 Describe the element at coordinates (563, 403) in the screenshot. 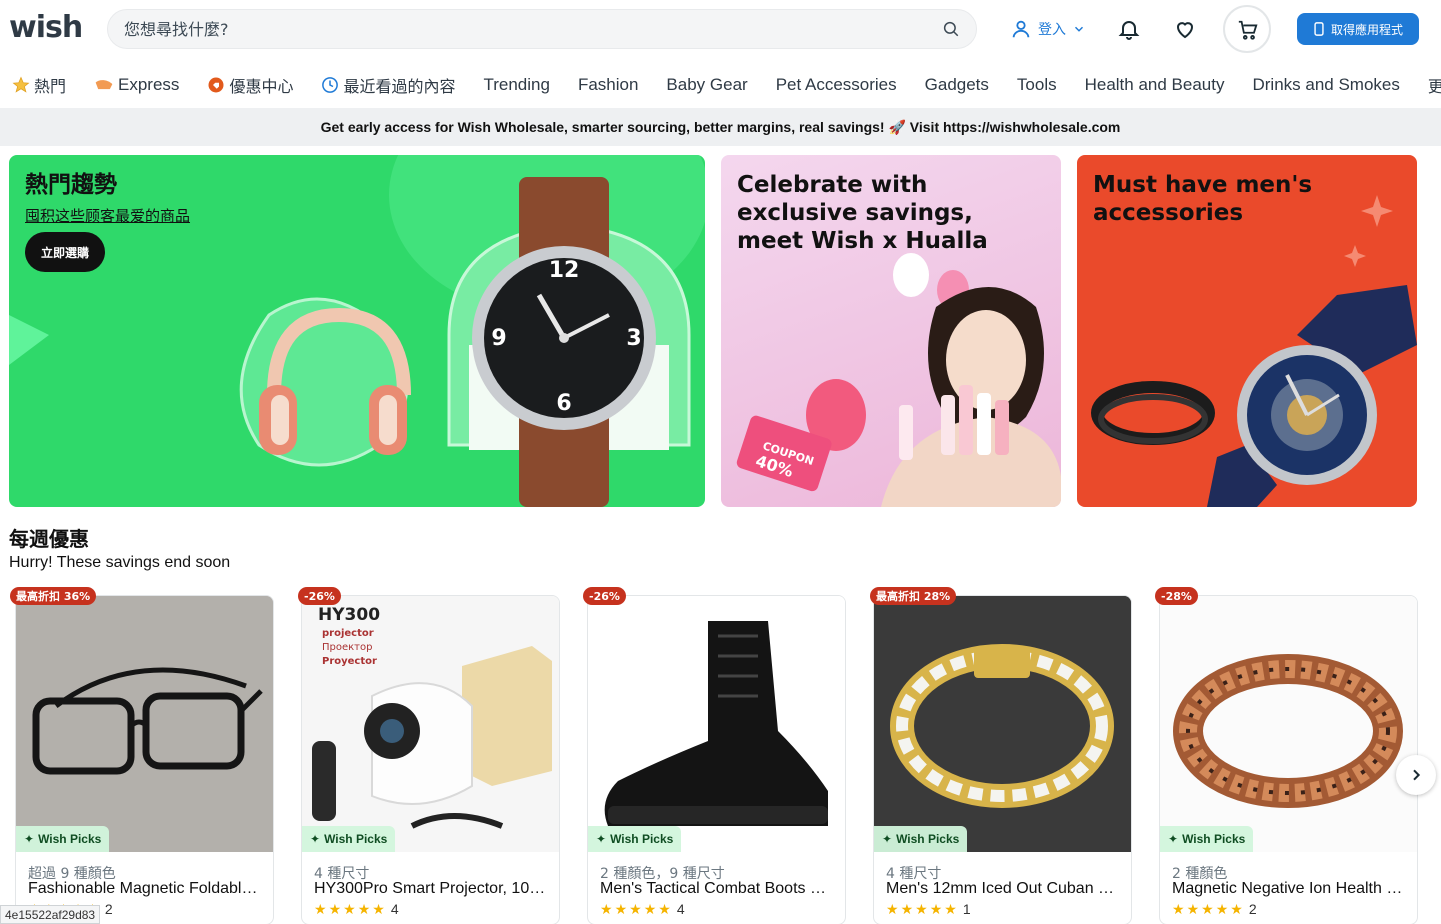

I see `svg-text: 6` at that location.